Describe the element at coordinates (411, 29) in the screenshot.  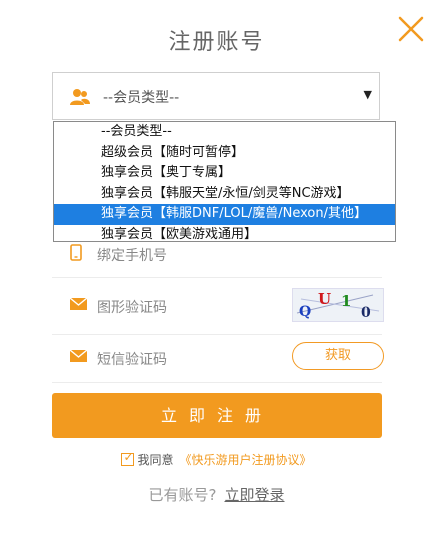
I see `close-icon` at that location.